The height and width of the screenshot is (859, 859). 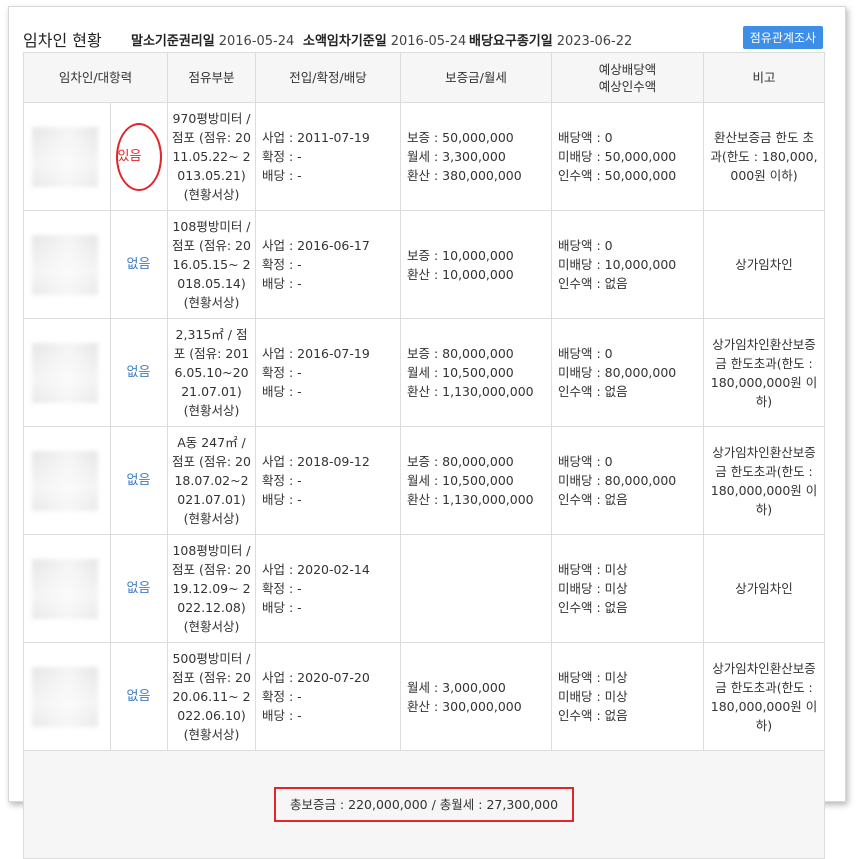 I want to click on summary-cell: 총보증금 : 220,000,000 / 총월세 : 27,300,000, so click(x=424, y=804).